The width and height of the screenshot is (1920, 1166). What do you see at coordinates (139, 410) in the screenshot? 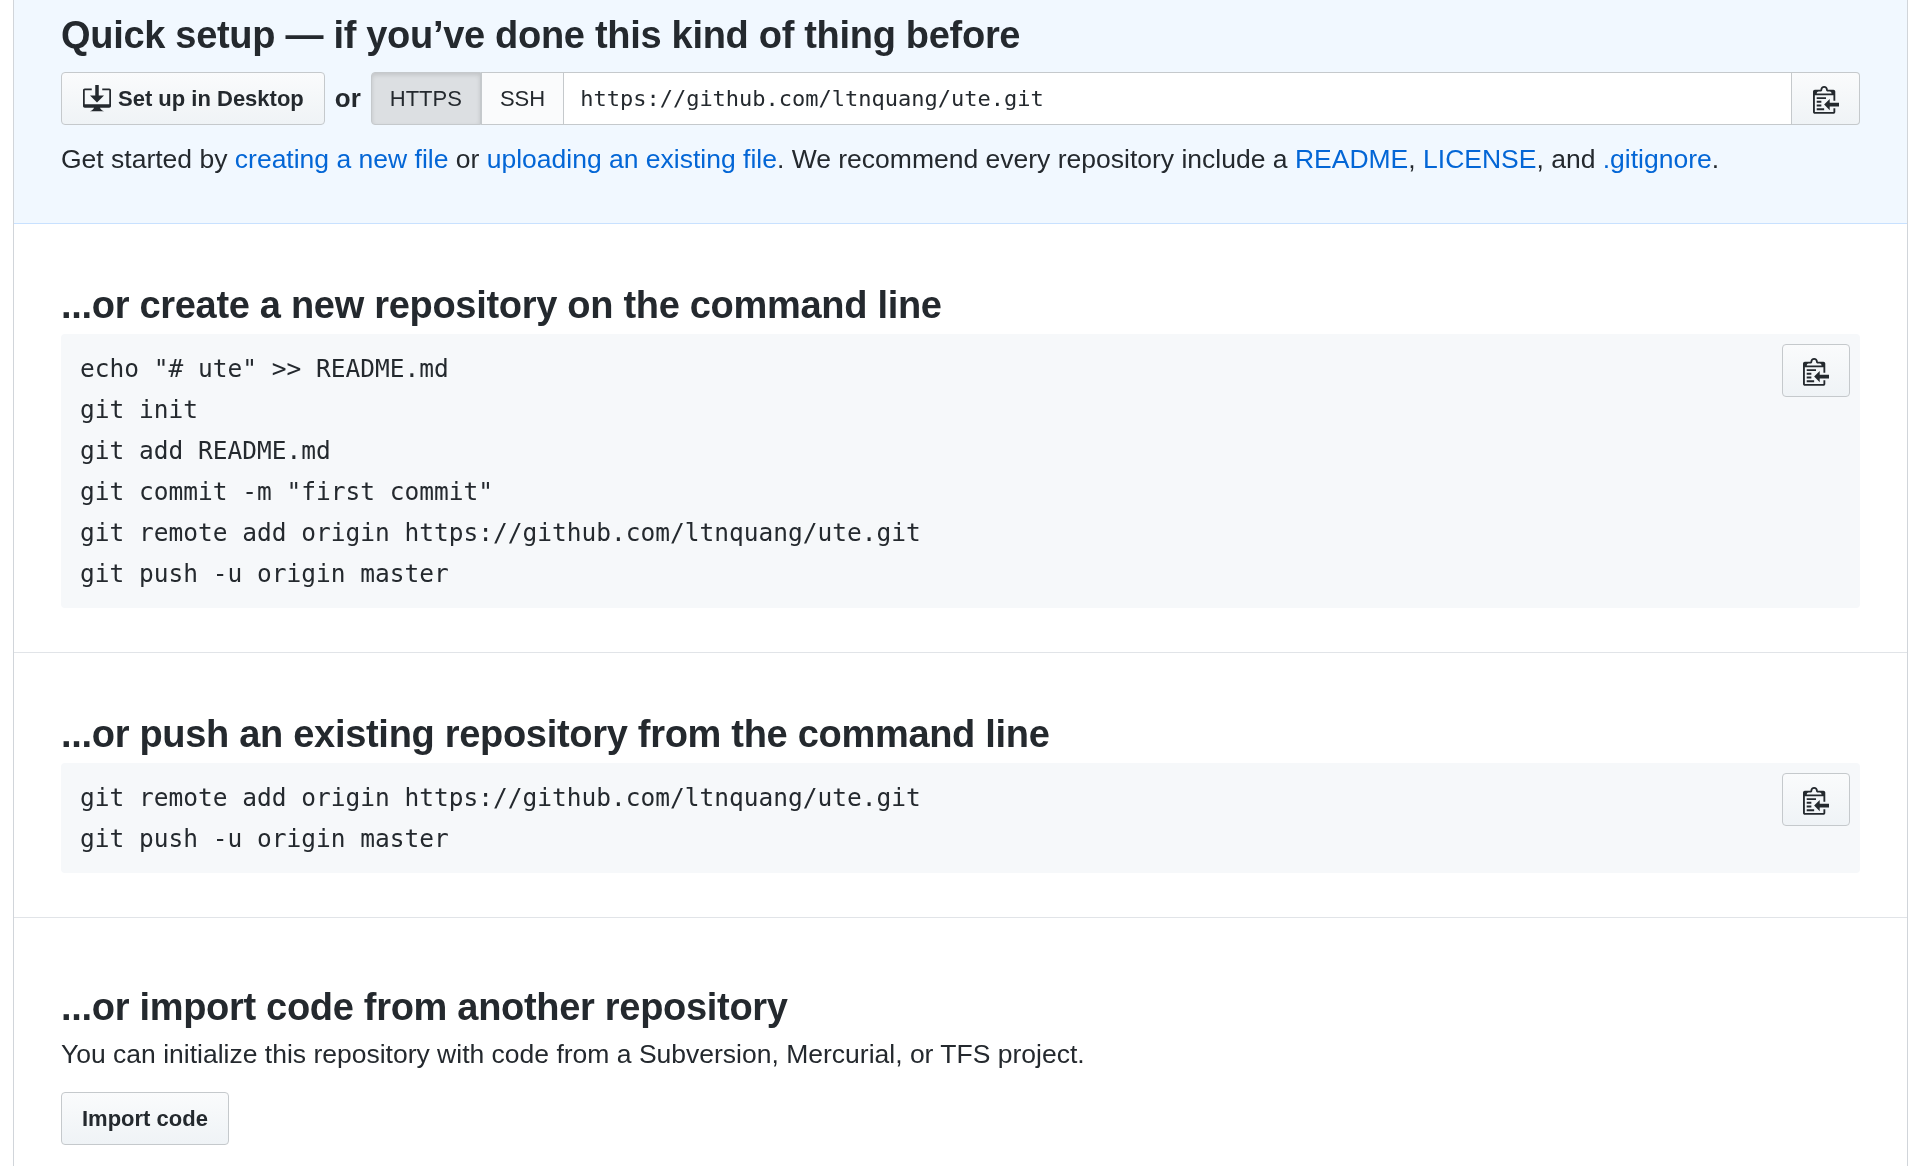
I see `code-line: git init` at bounding box center [139, 410].